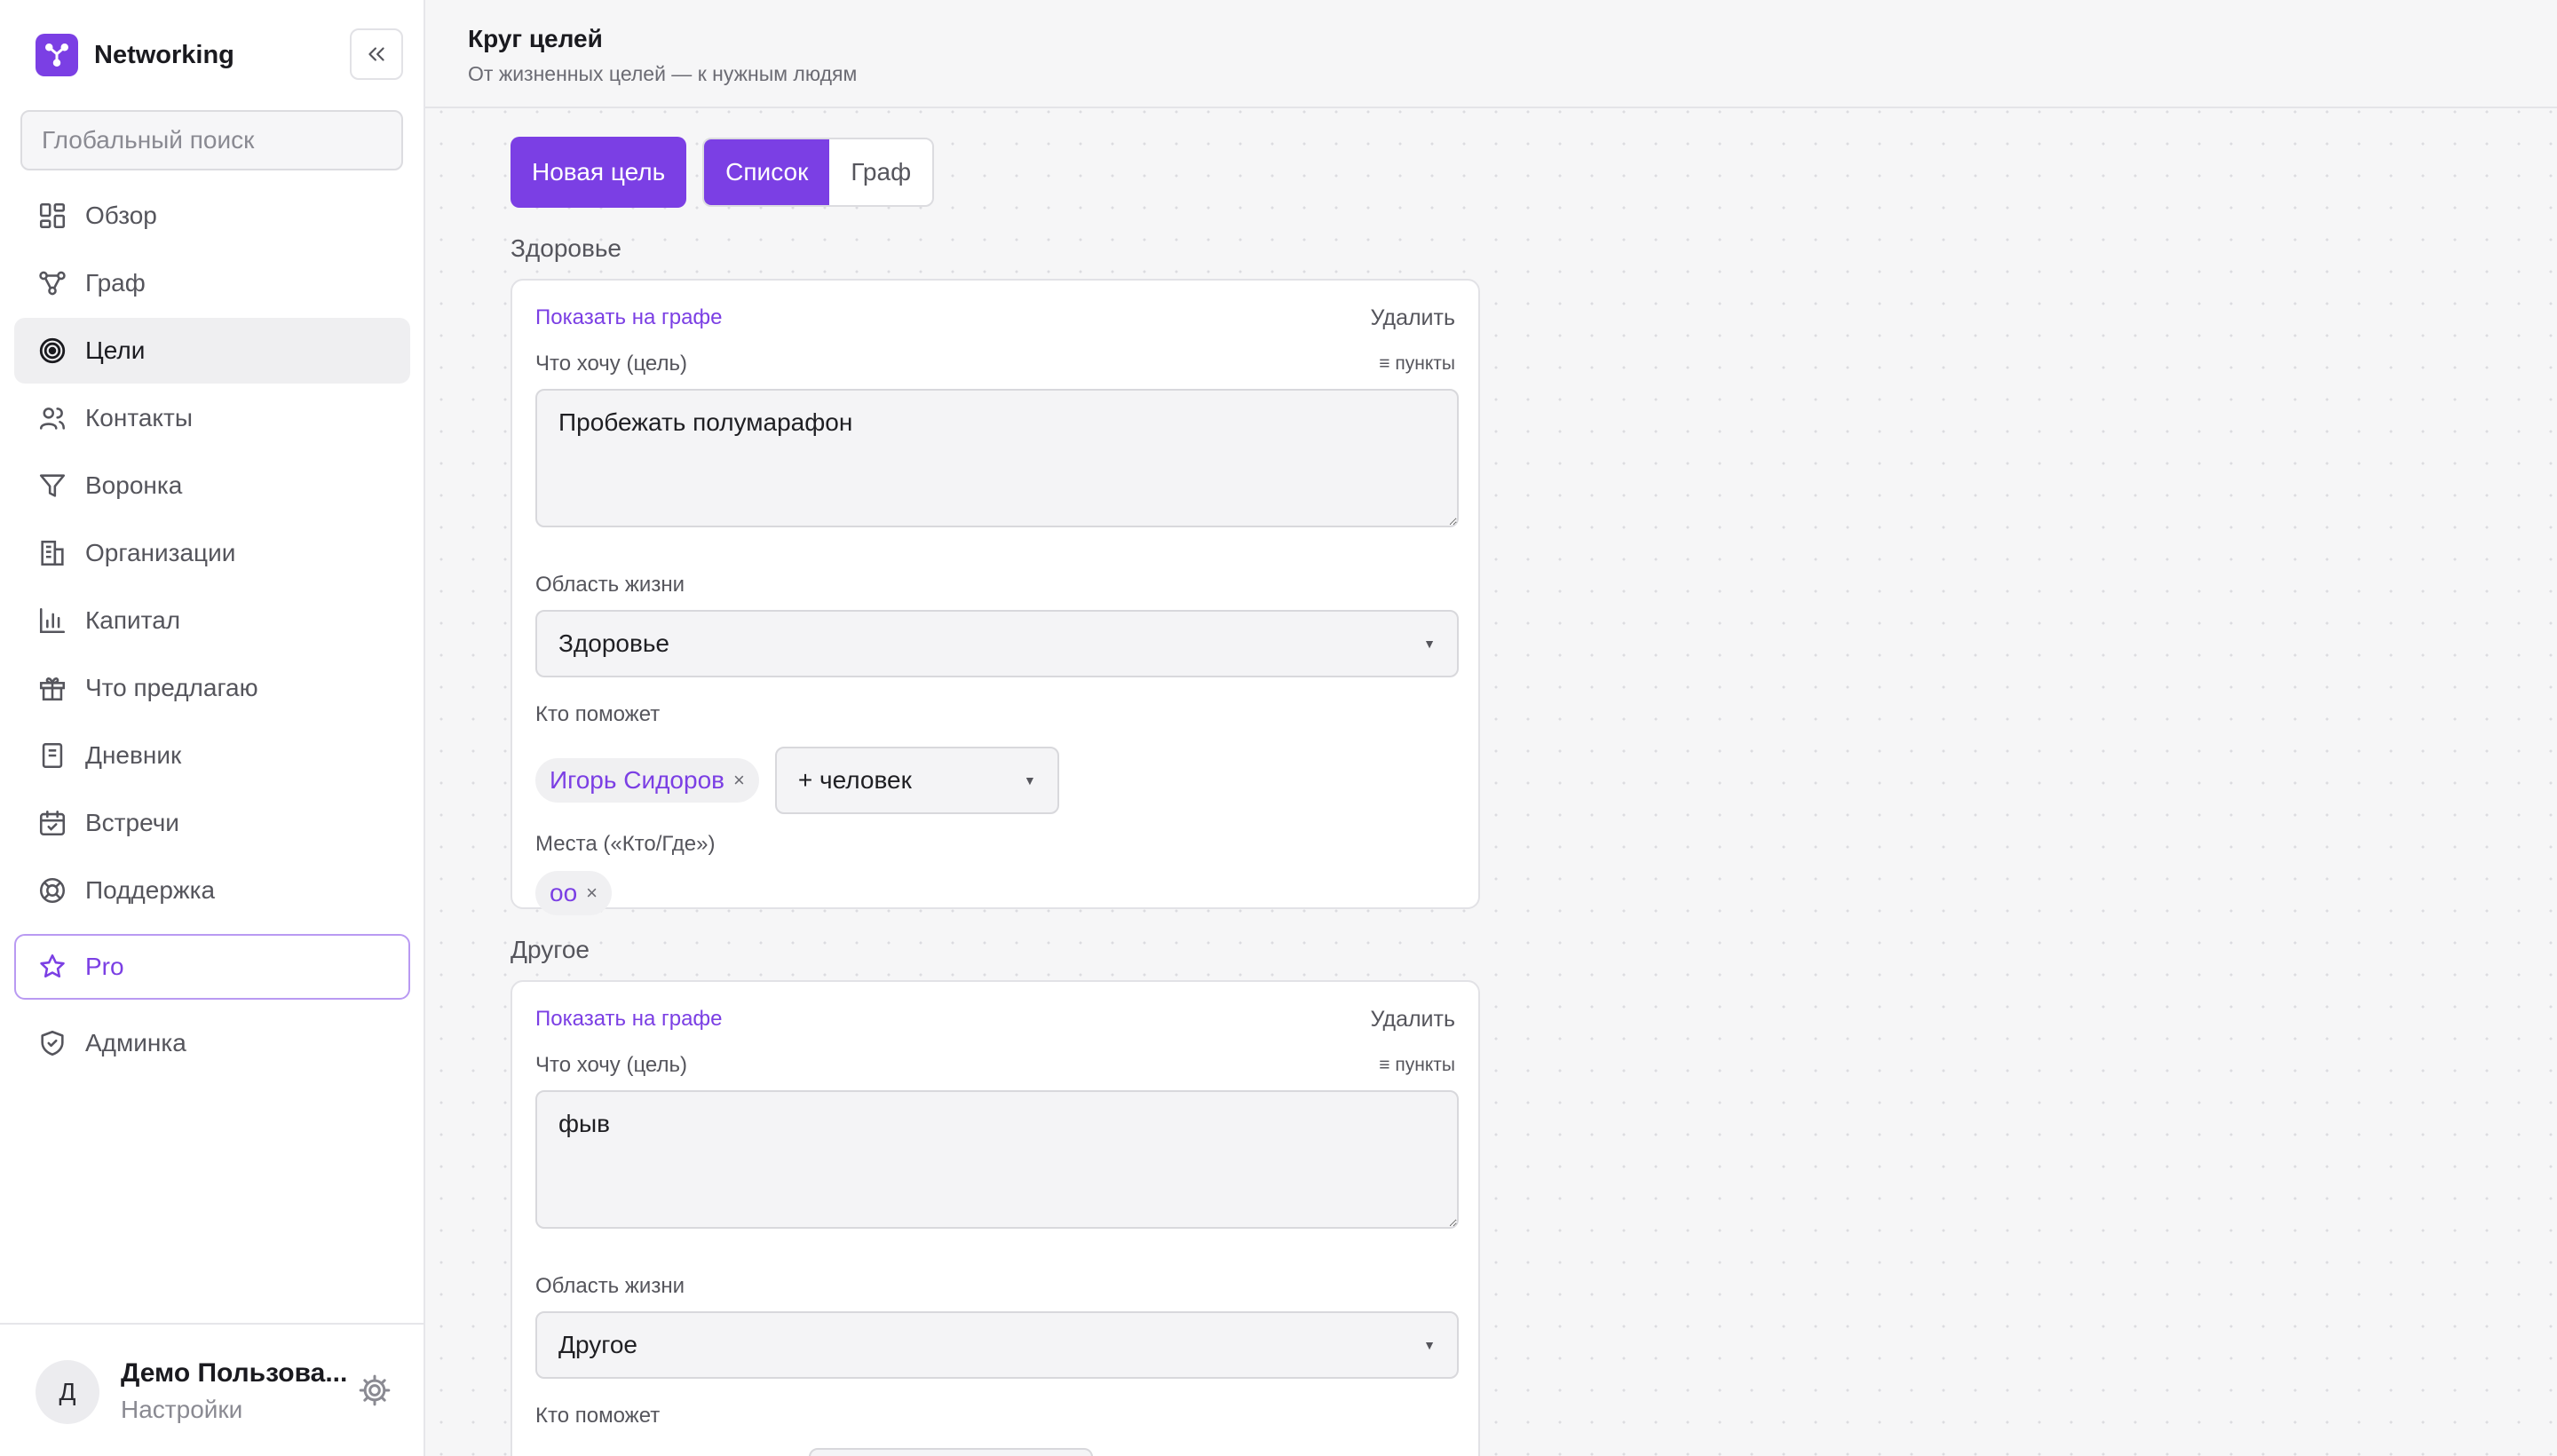 Image resolution: width=2557 pixels, height=1456 pixels. I want to click on sidebar-item-funnel: Воронка, so click(212, 485).